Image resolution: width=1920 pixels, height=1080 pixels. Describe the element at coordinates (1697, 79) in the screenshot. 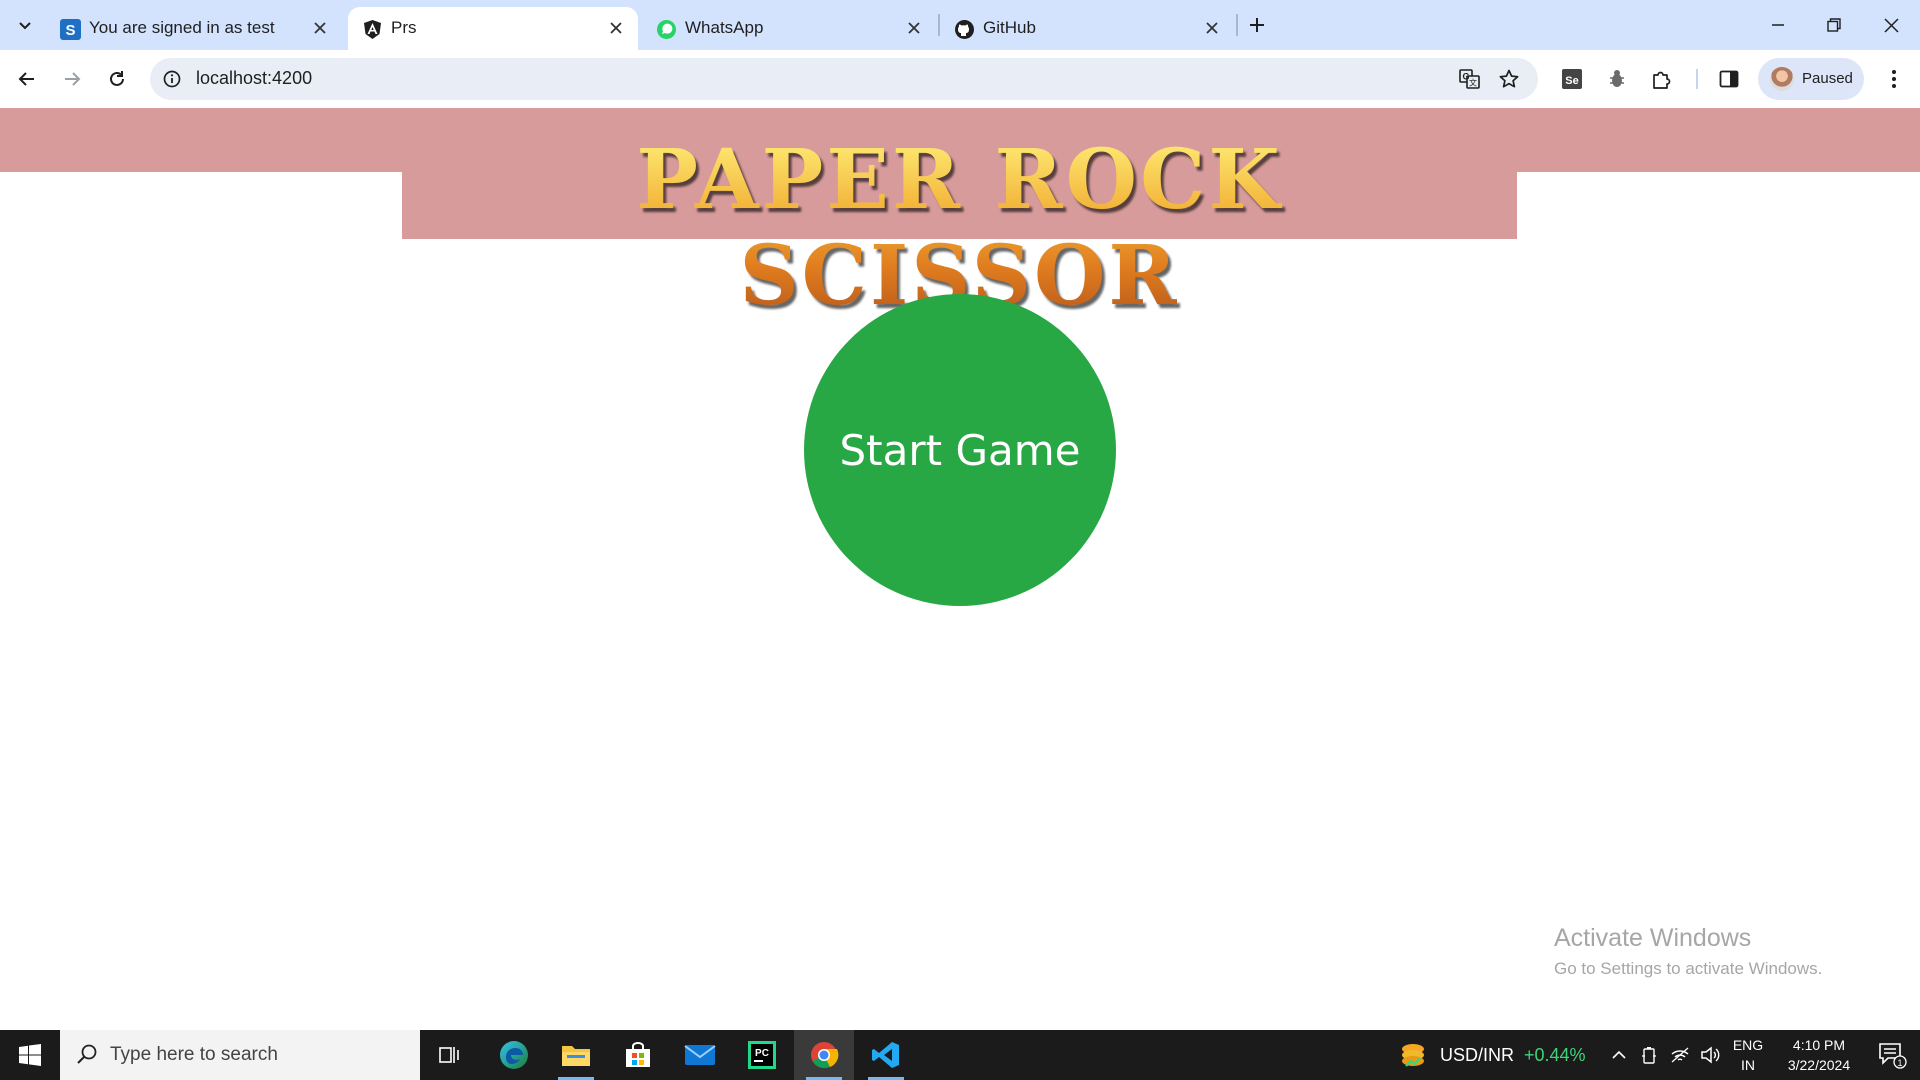

I see `toolbar-divider` at that location.